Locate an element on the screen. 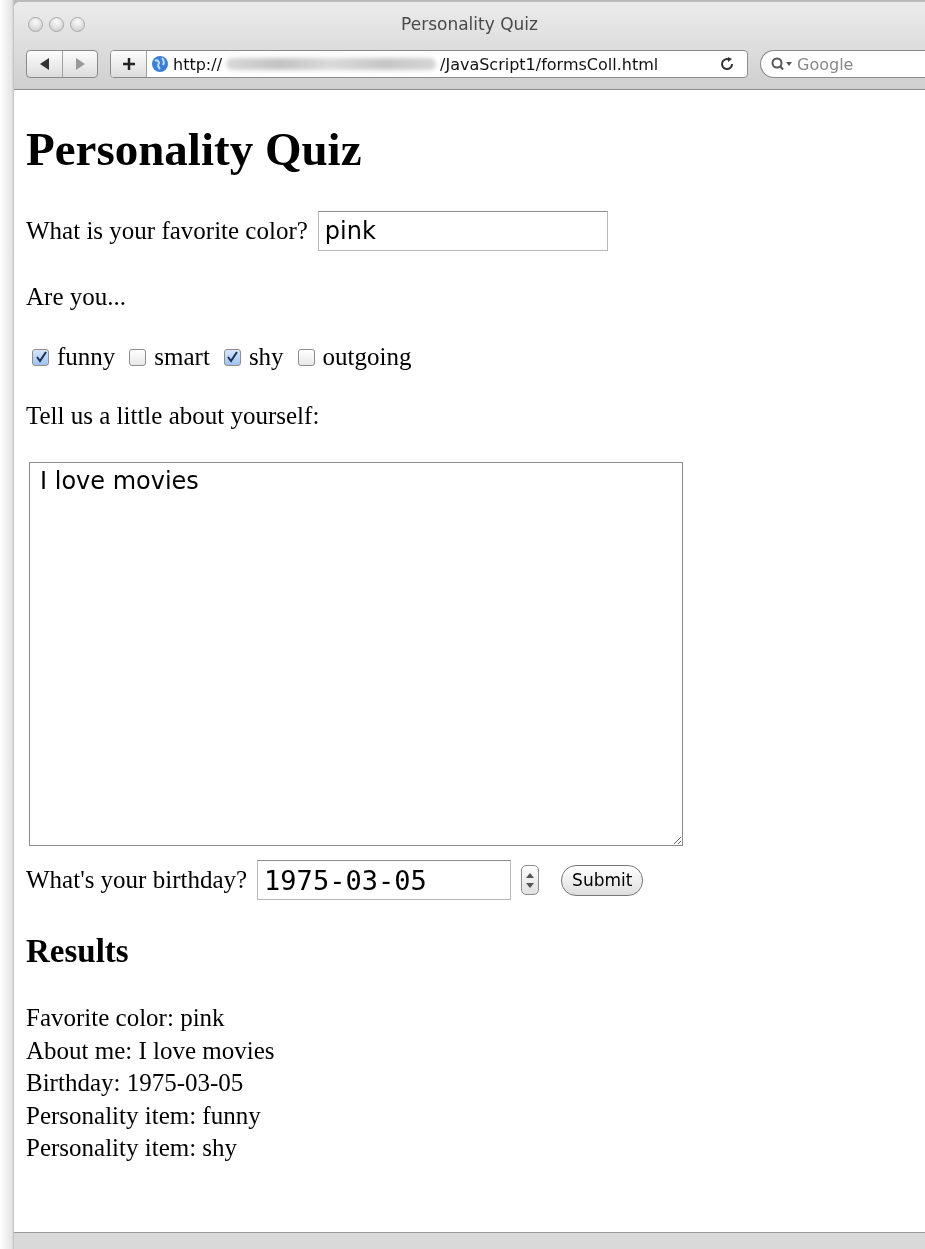  checkbox-label: outgoing is located at coordinates (367, 357).